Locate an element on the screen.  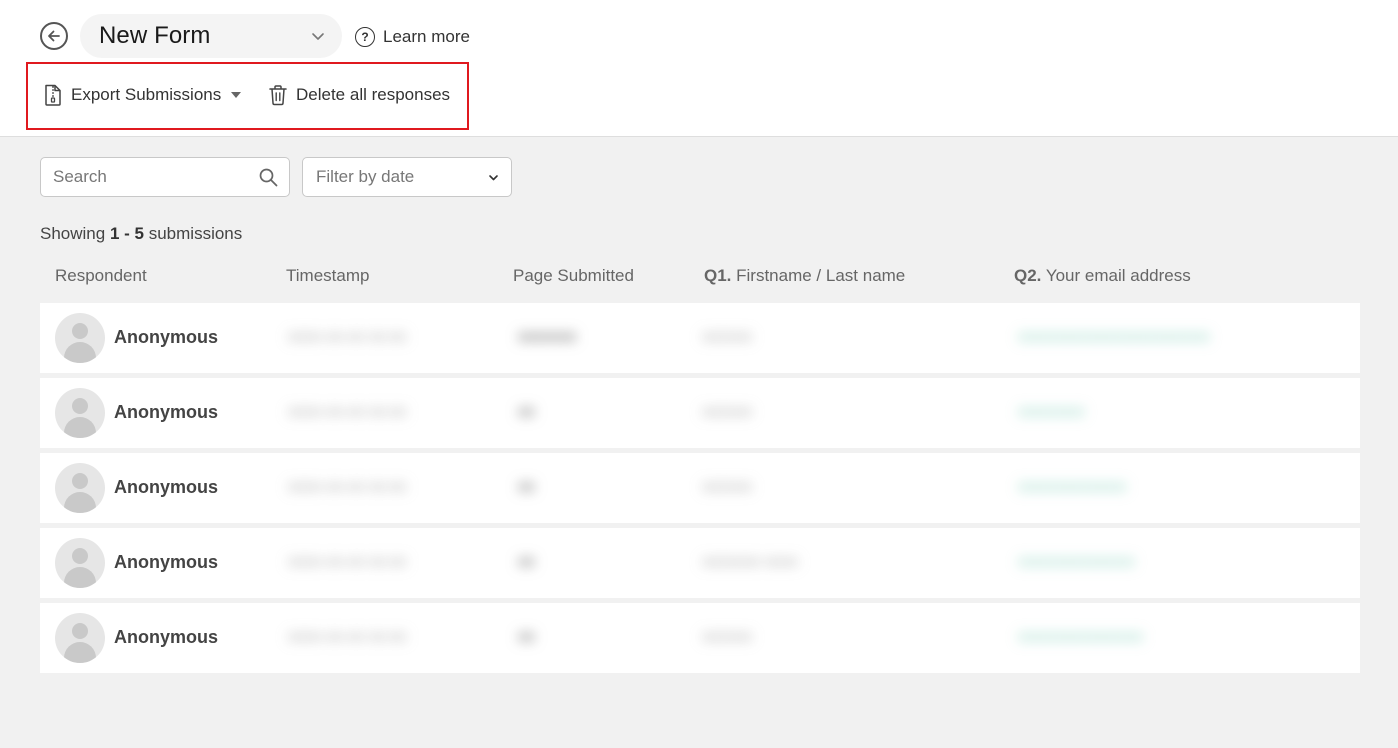
results-count-suffix: submissions is located at coordinates (195, 233).